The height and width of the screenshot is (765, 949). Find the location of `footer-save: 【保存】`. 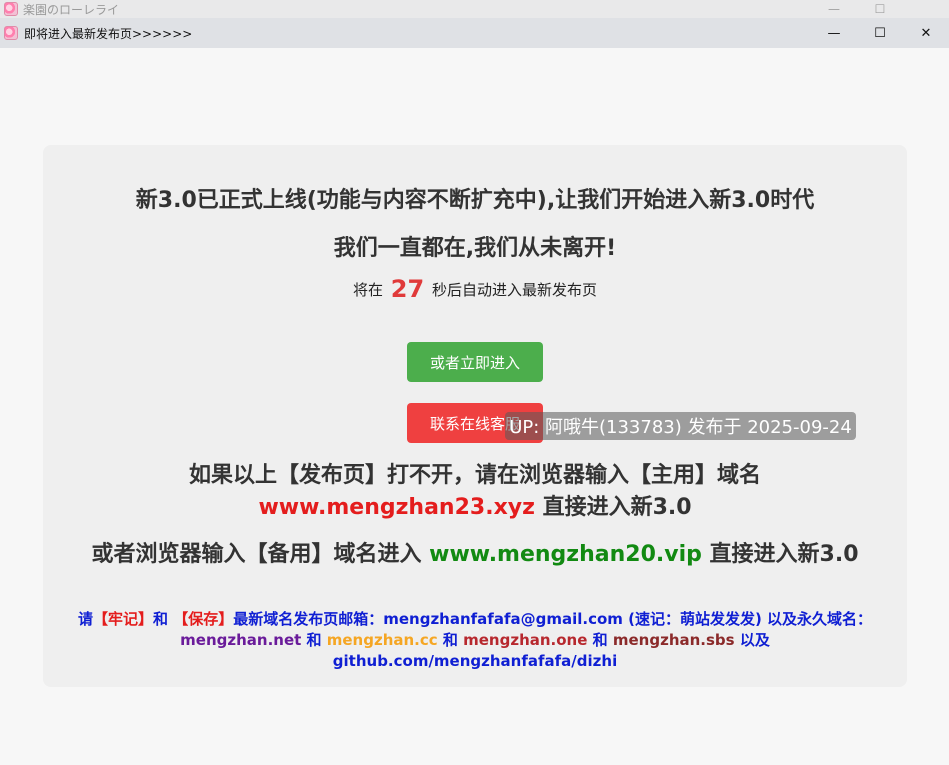

footer-save: 【保存】 is located at coordinates (203, 619).